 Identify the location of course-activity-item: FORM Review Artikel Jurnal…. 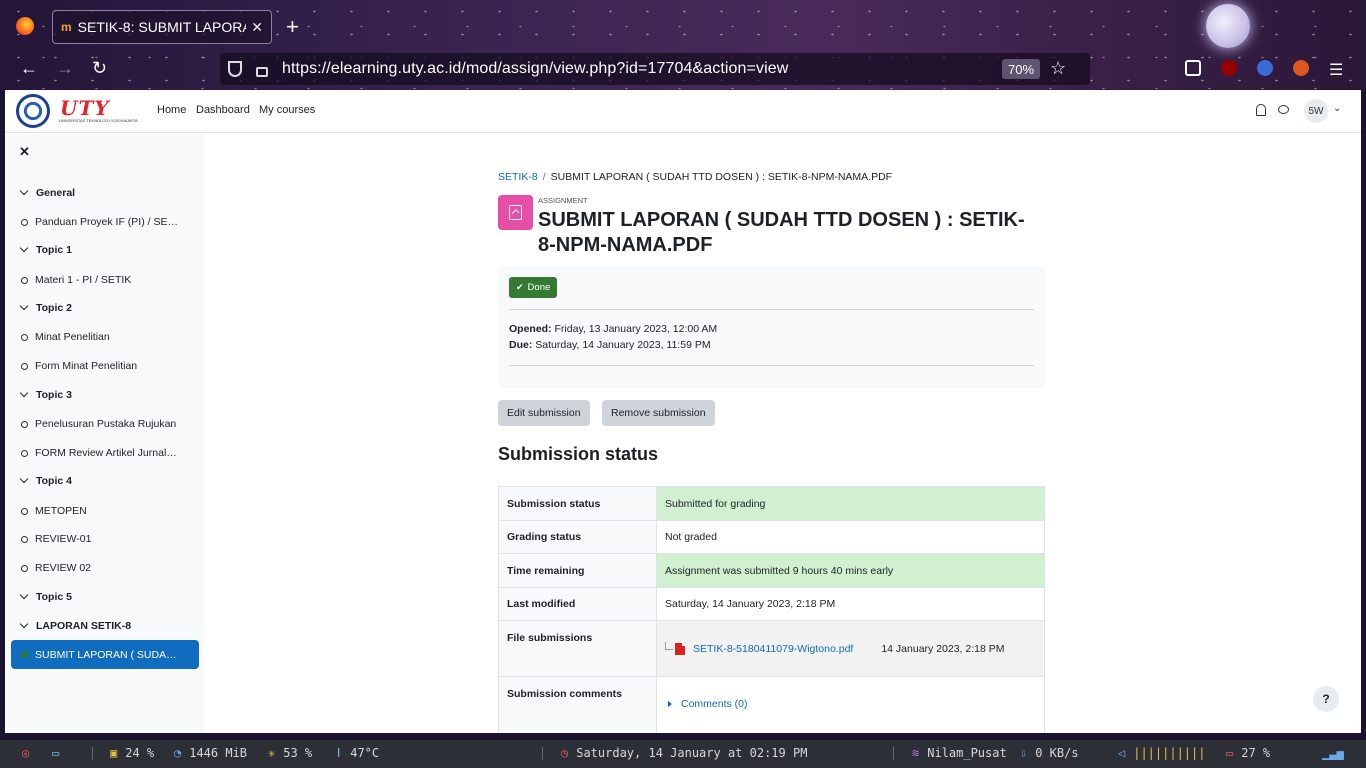
(99, 453).